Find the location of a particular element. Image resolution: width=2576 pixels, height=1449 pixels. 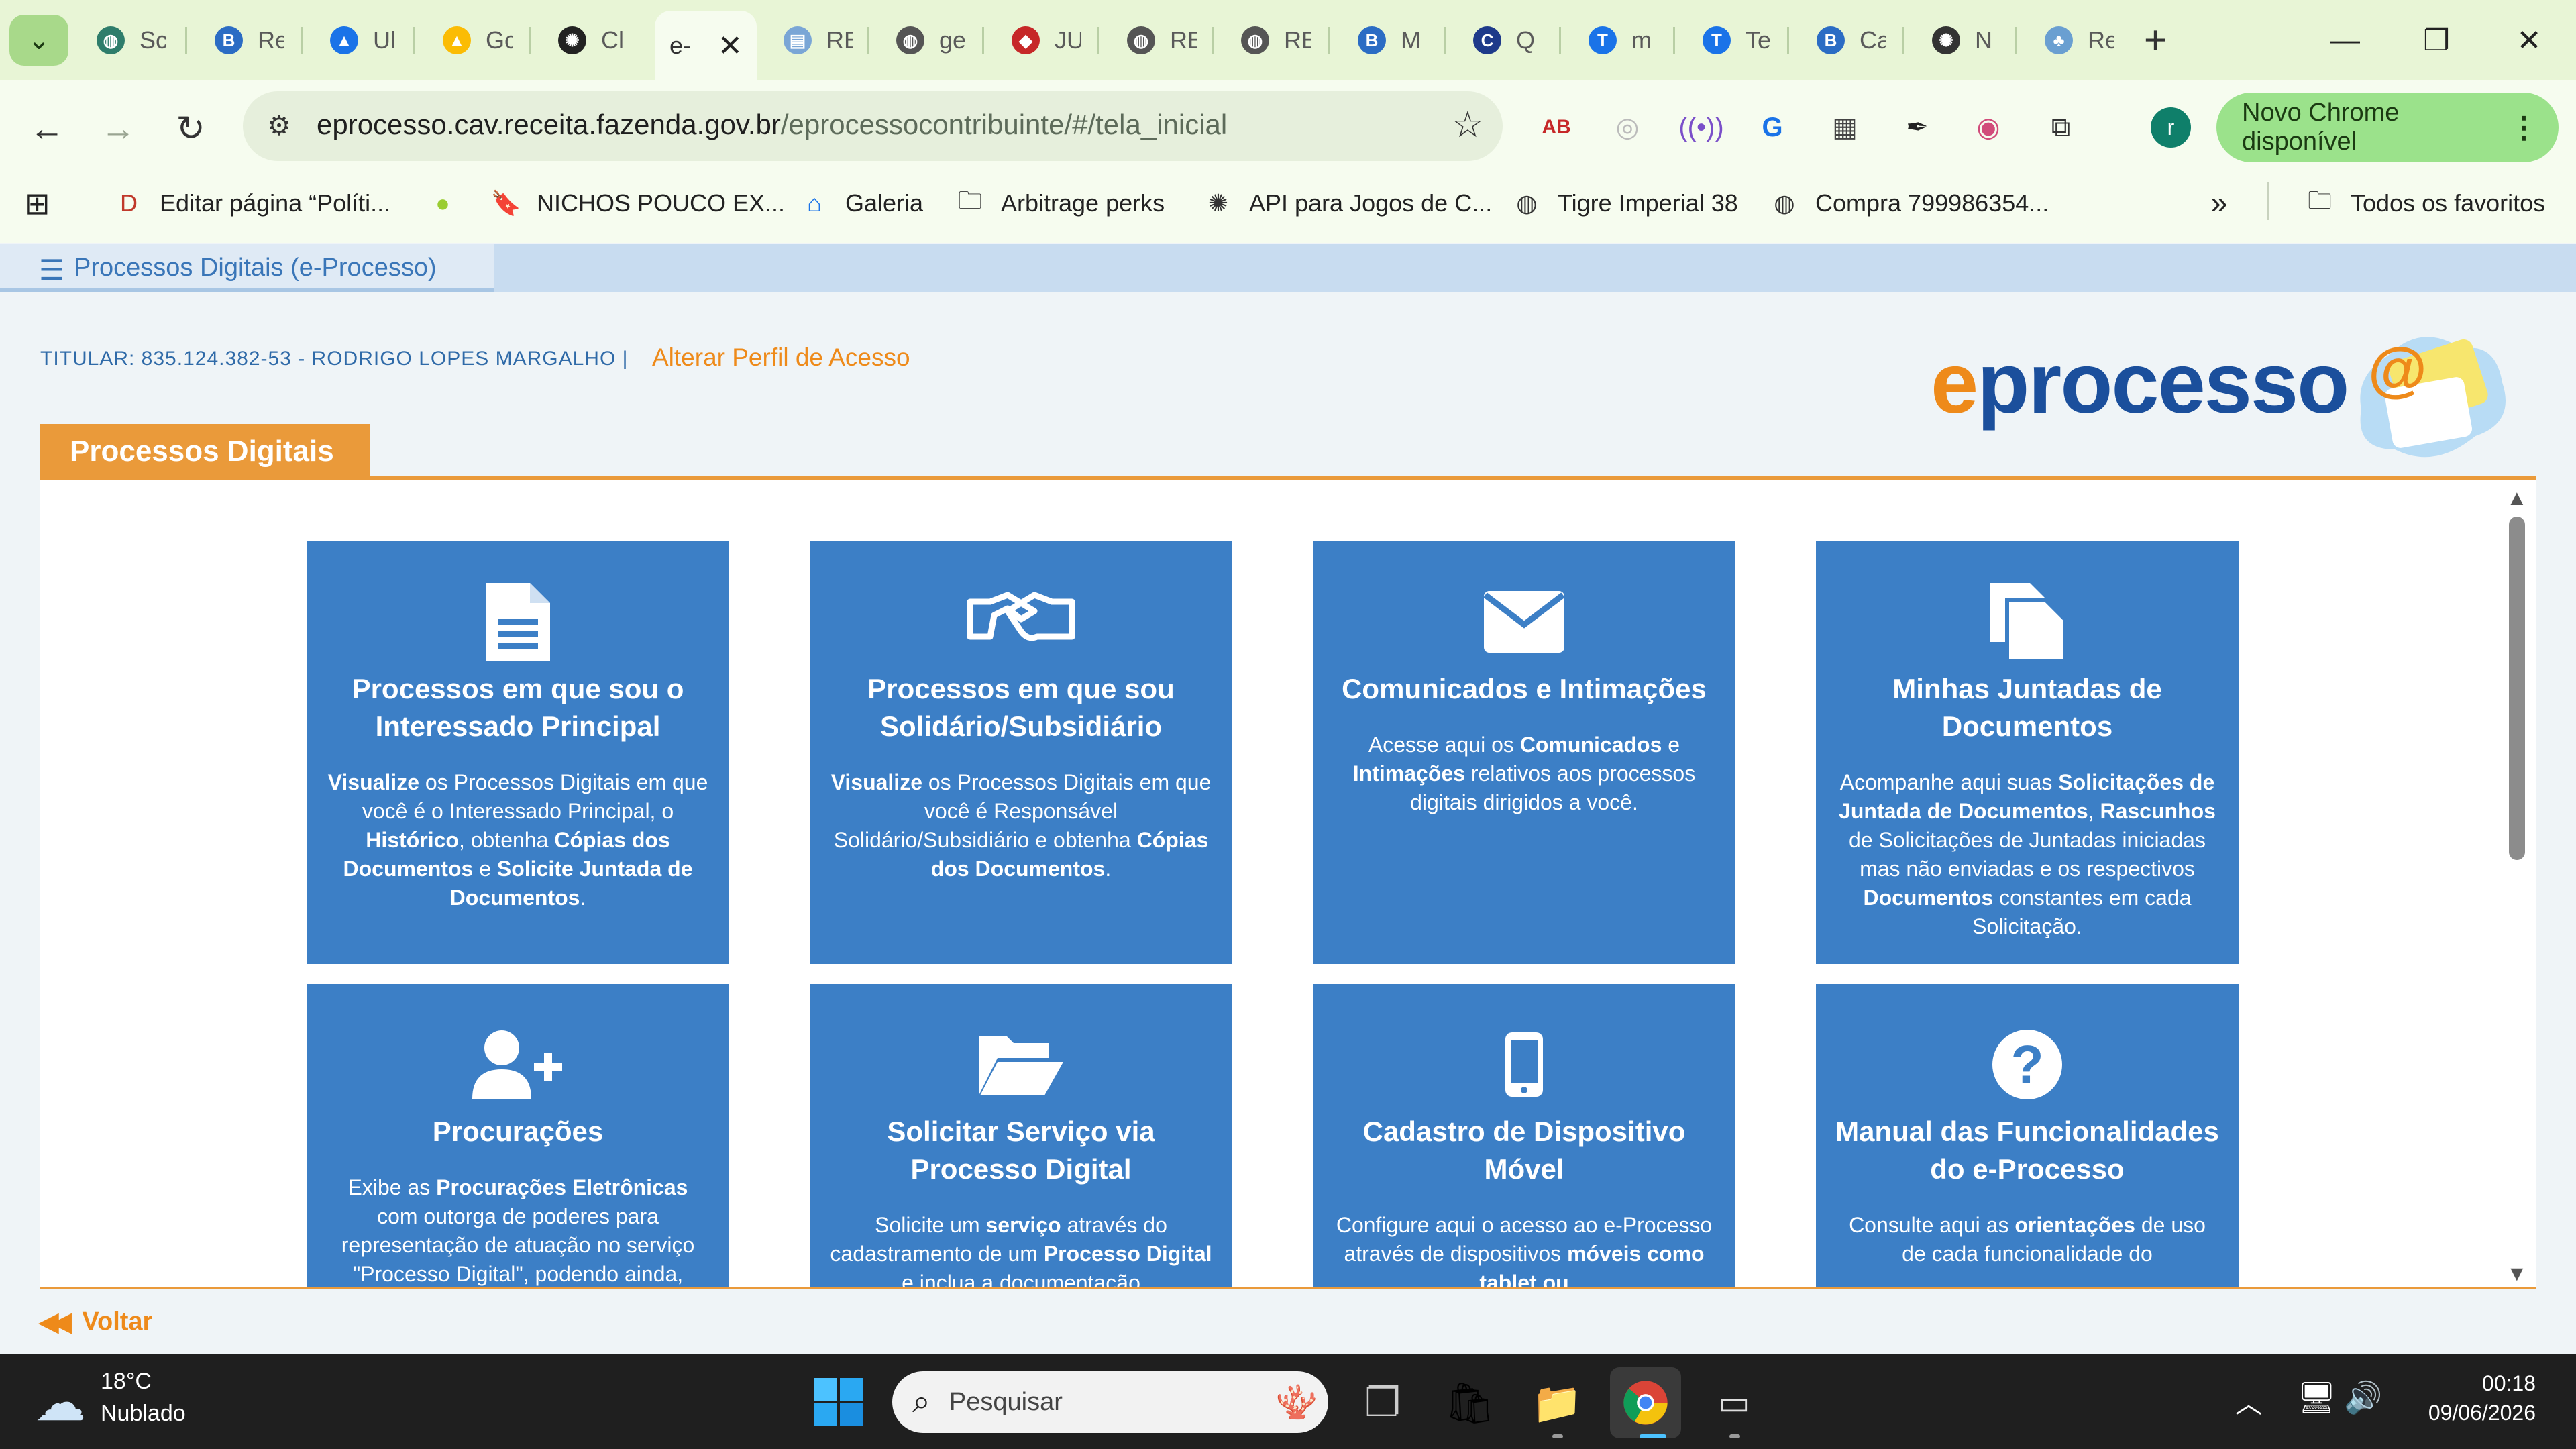

chrome-icon is located at coordinates (1645, 1403).